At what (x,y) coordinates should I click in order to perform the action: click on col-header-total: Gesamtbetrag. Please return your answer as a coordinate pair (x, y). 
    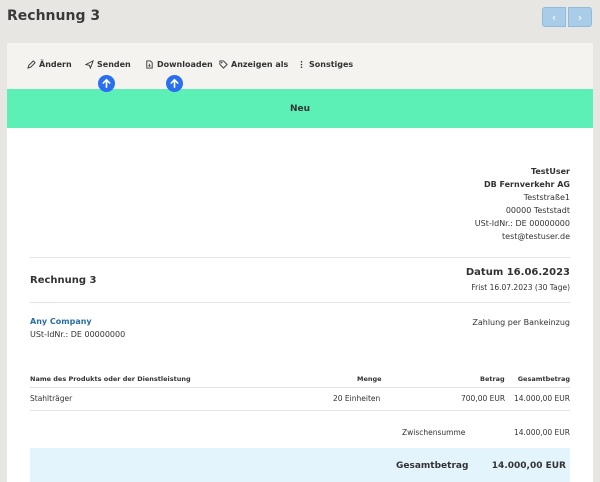
    Looking at the image, I should click on (543, 379).